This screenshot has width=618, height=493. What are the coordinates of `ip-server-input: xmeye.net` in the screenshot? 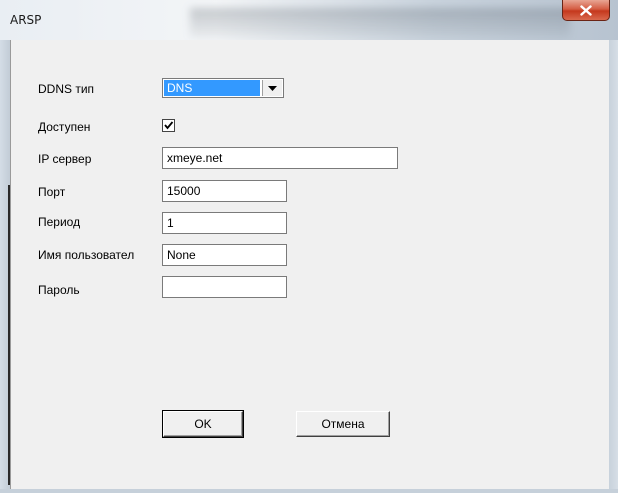 It's located at (280, 158).